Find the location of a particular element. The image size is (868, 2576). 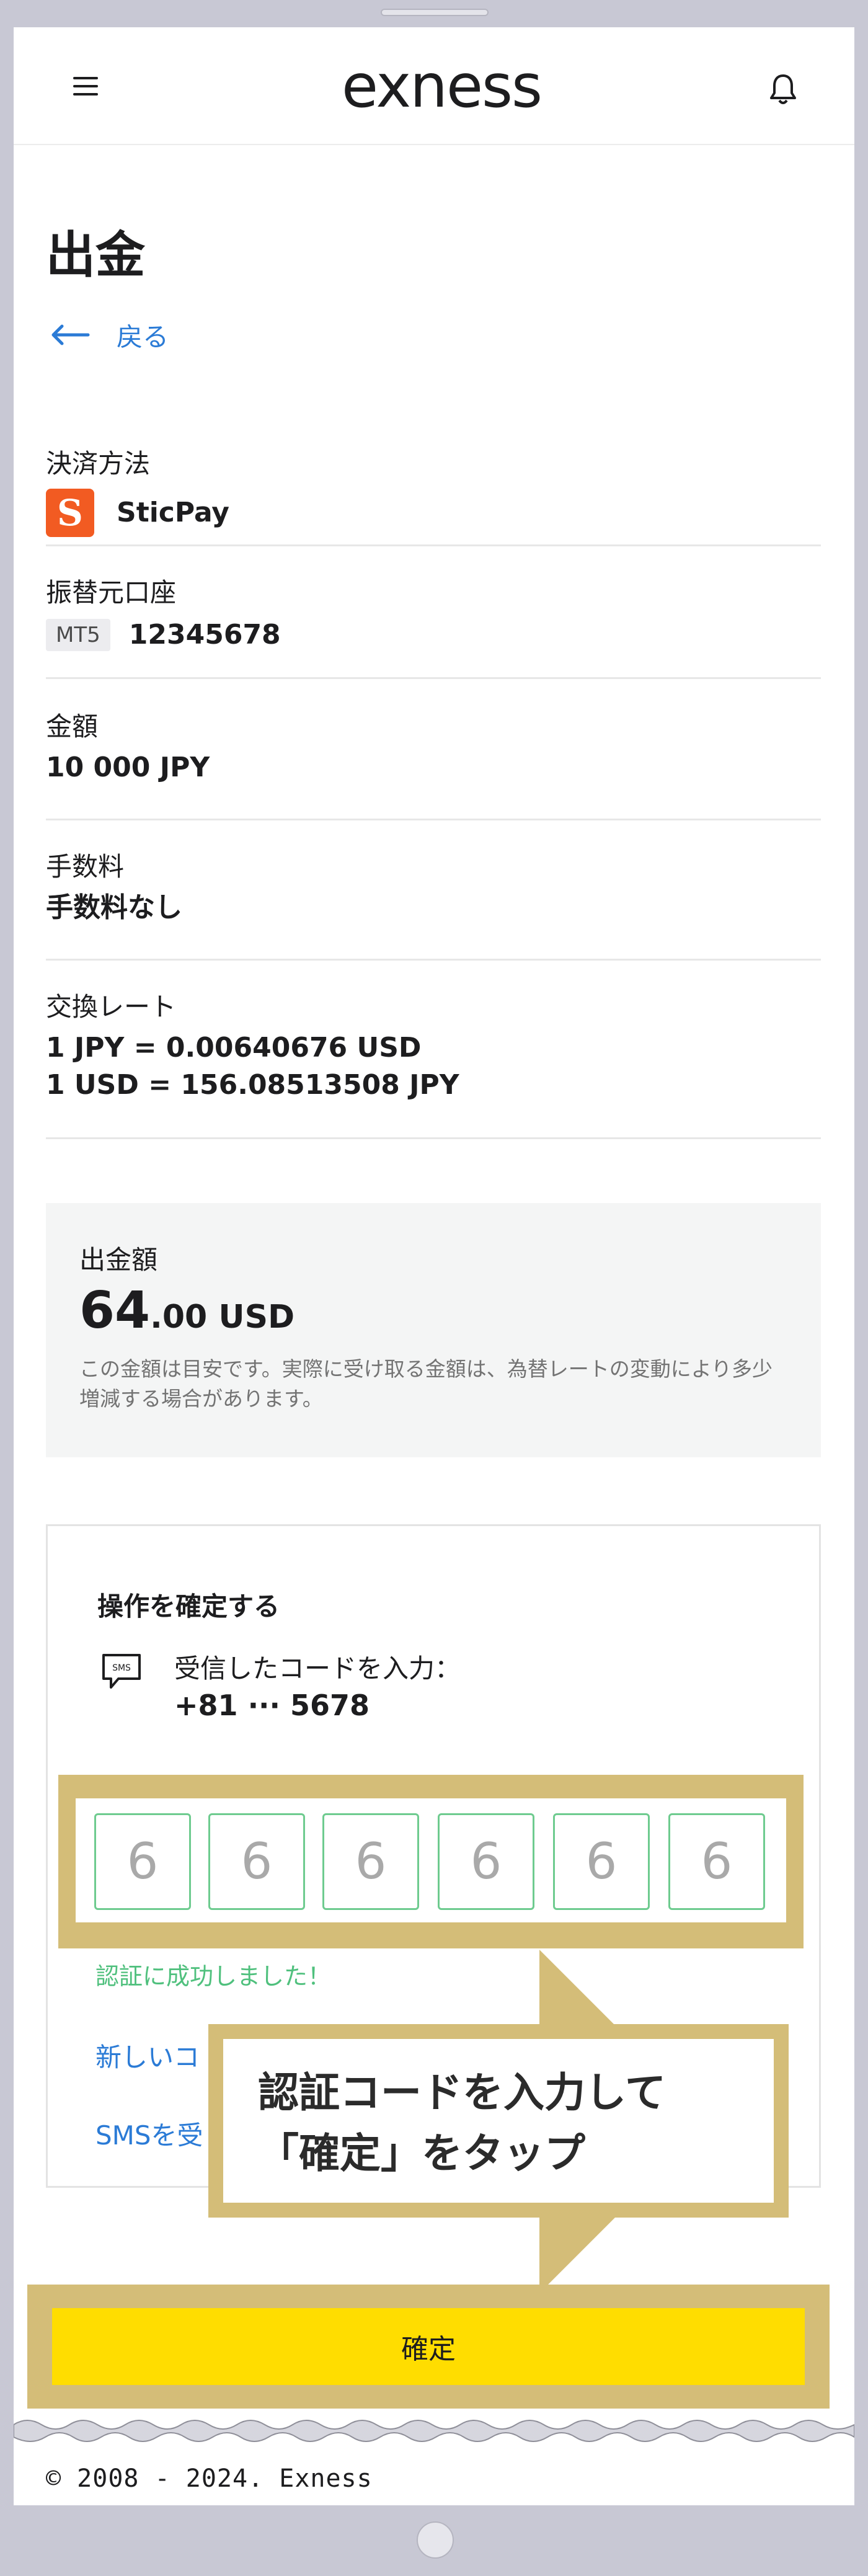

account-type-badge: MT5 is located at coordinates (78, 635).